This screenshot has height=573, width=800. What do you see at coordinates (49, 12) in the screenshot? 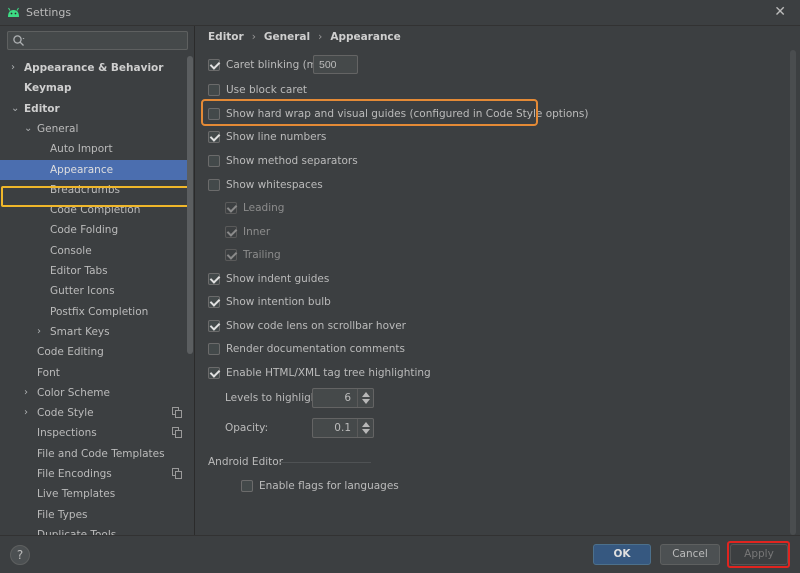
I see `window-title: Settings` at bounding box center [49, 12].